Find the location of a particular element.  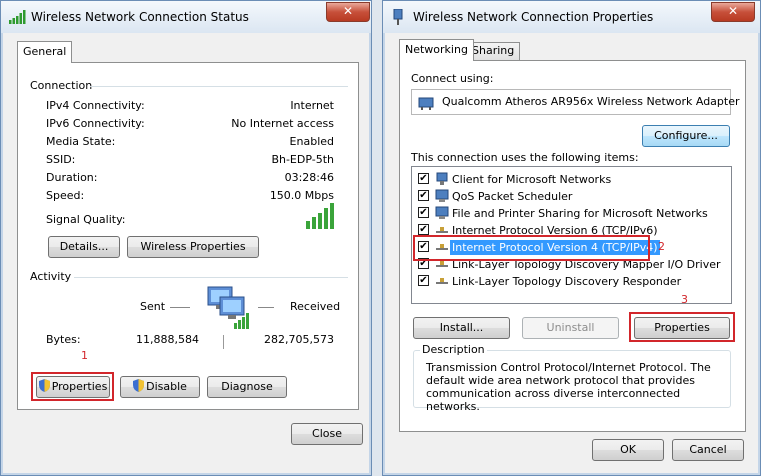

step-3-marker: 3 is located at coordinates (684, 299).